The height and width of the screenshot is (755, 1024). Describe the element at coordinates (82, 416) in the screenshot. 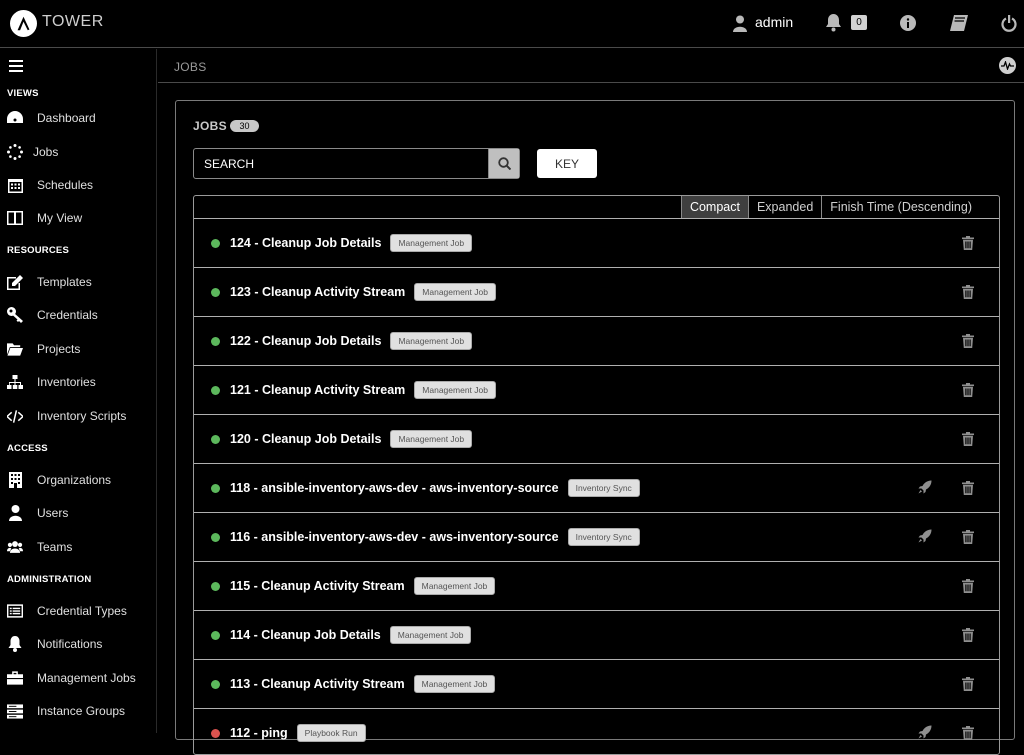

I see `sidebar-item-label: Inventory Scripts` at that location.